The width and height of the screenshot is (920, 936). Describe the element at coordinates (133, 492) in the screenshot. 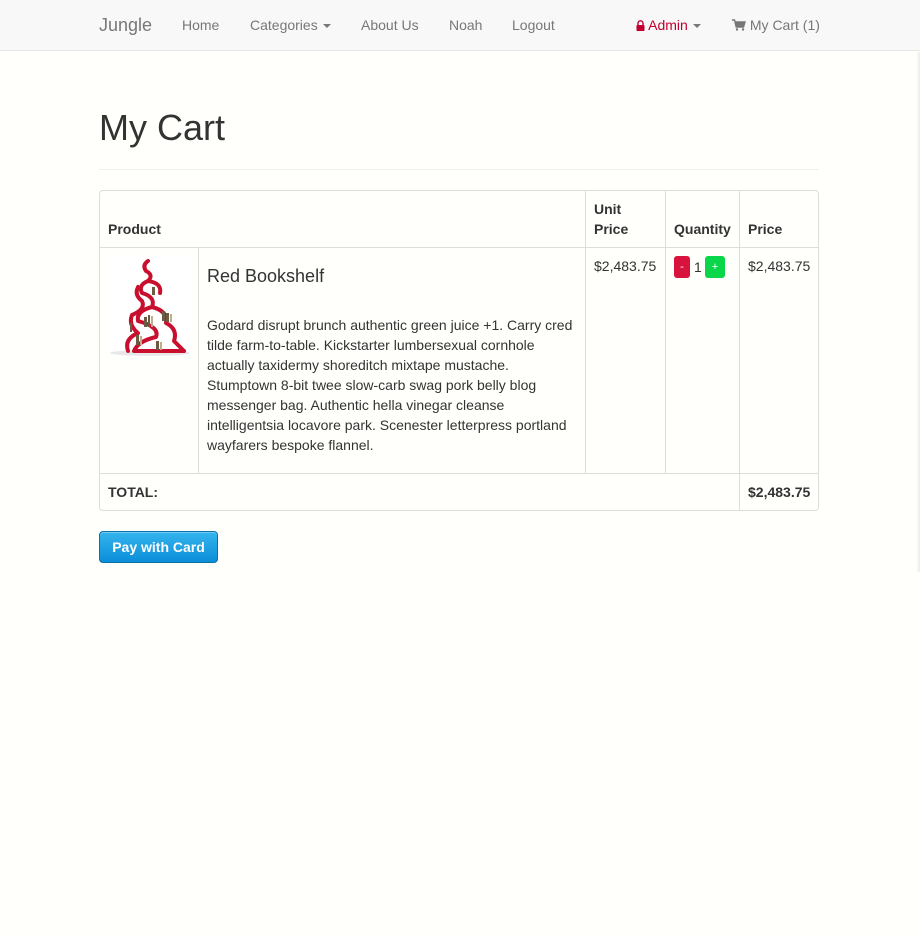

I see `total-label: TOTAL:` at that location.